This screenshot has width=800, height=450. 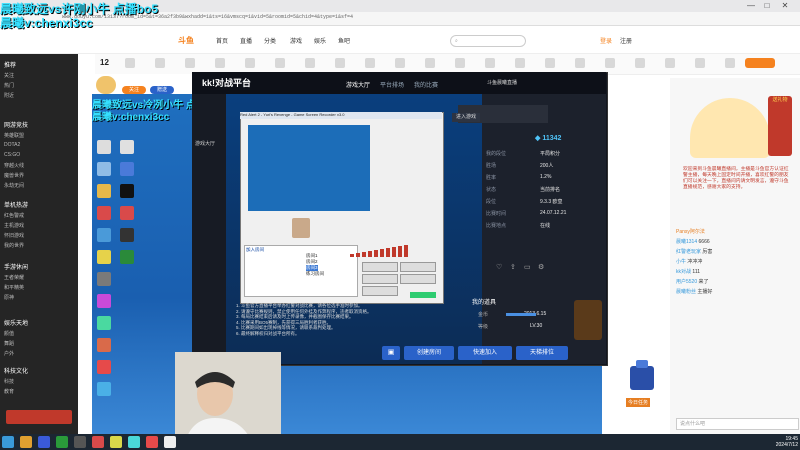 What do you see at coordinates (39, 417) in the screenshot?
I see `sidebar-promo-banner` at bounding box center [39, 417].